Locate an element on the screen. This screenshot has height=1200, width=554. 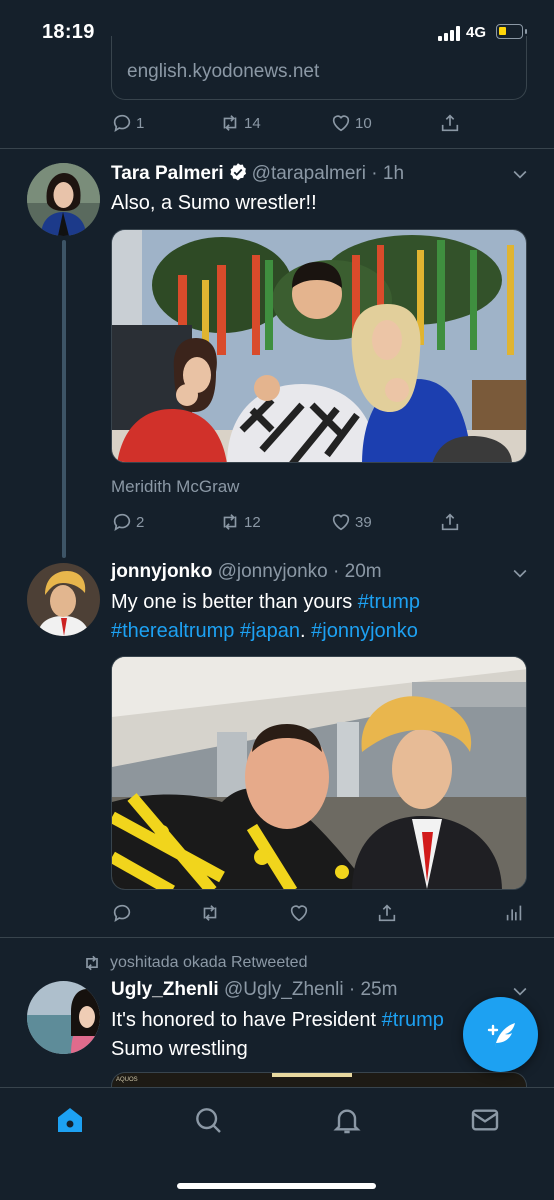
thread-line is located at coordinates (64, 399).